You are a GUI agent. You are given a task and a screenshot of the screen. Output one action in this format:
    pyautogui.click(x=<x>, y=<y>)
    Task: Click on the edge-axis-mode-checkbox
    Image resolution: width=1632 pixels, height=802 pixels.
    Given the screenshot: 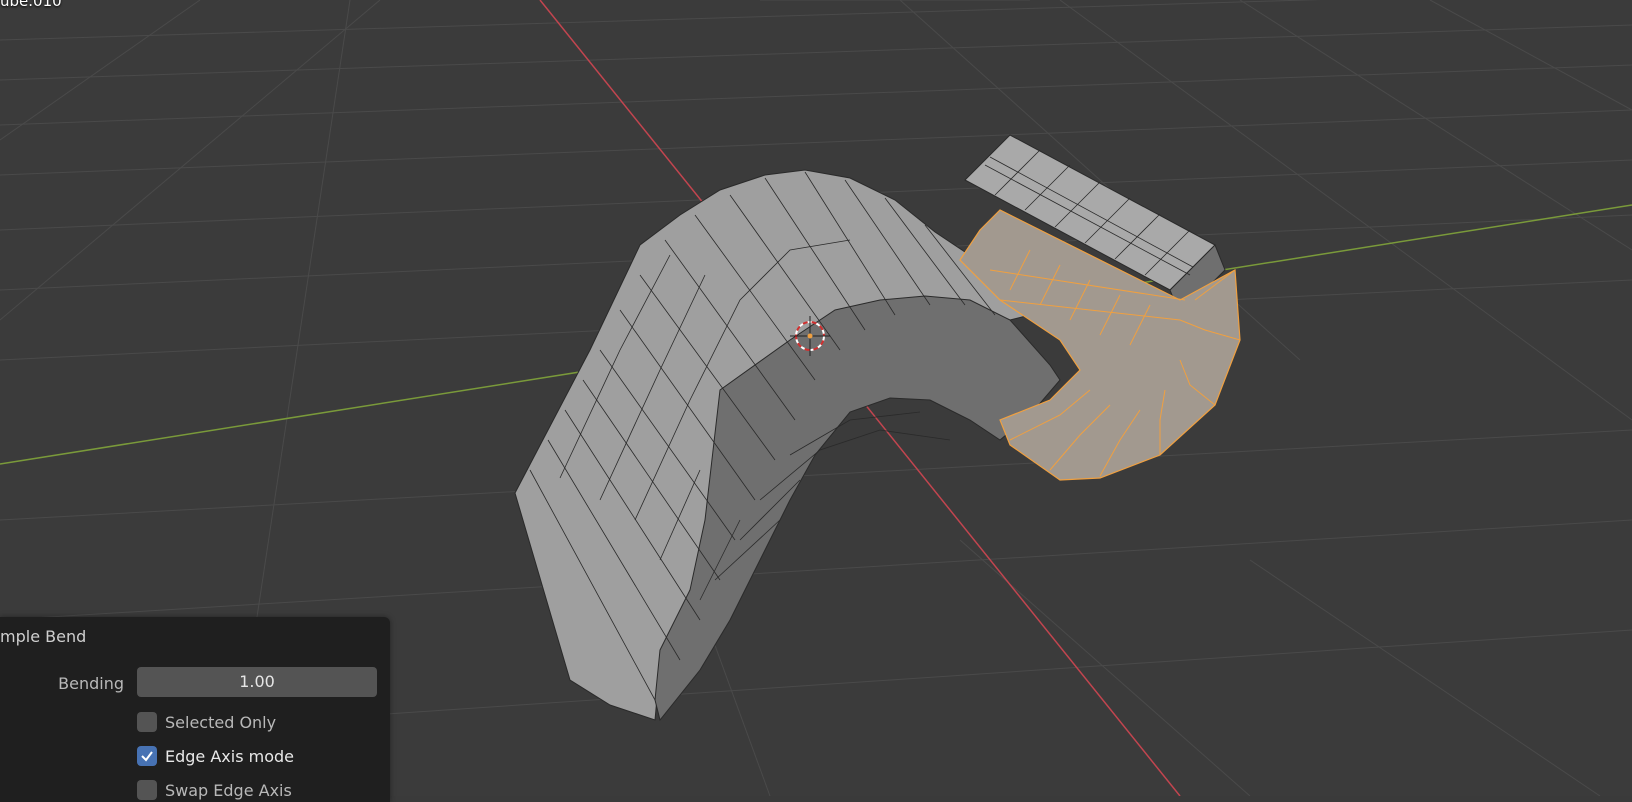 What is the action you would take?
    pyautogui.click(x=147, y=756)
    